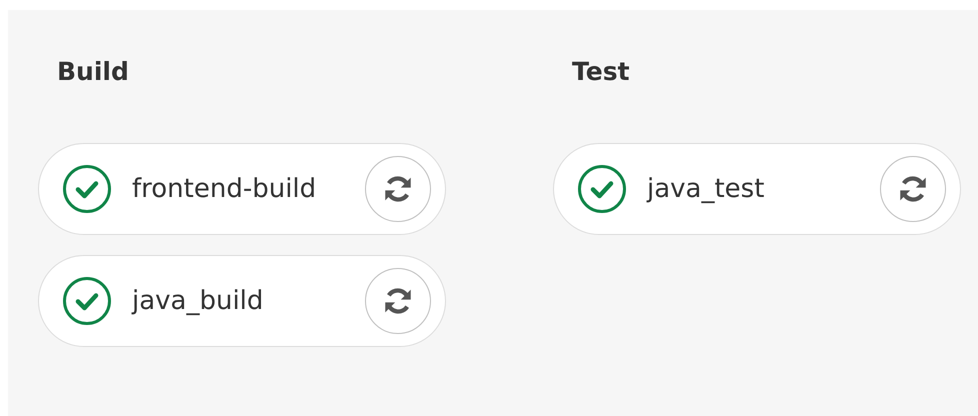 The width and height of the screenshot is (978, 416). Describe the element at coordinates (706, 189) in the screenshot. I see `job-name: java_test` at that location.